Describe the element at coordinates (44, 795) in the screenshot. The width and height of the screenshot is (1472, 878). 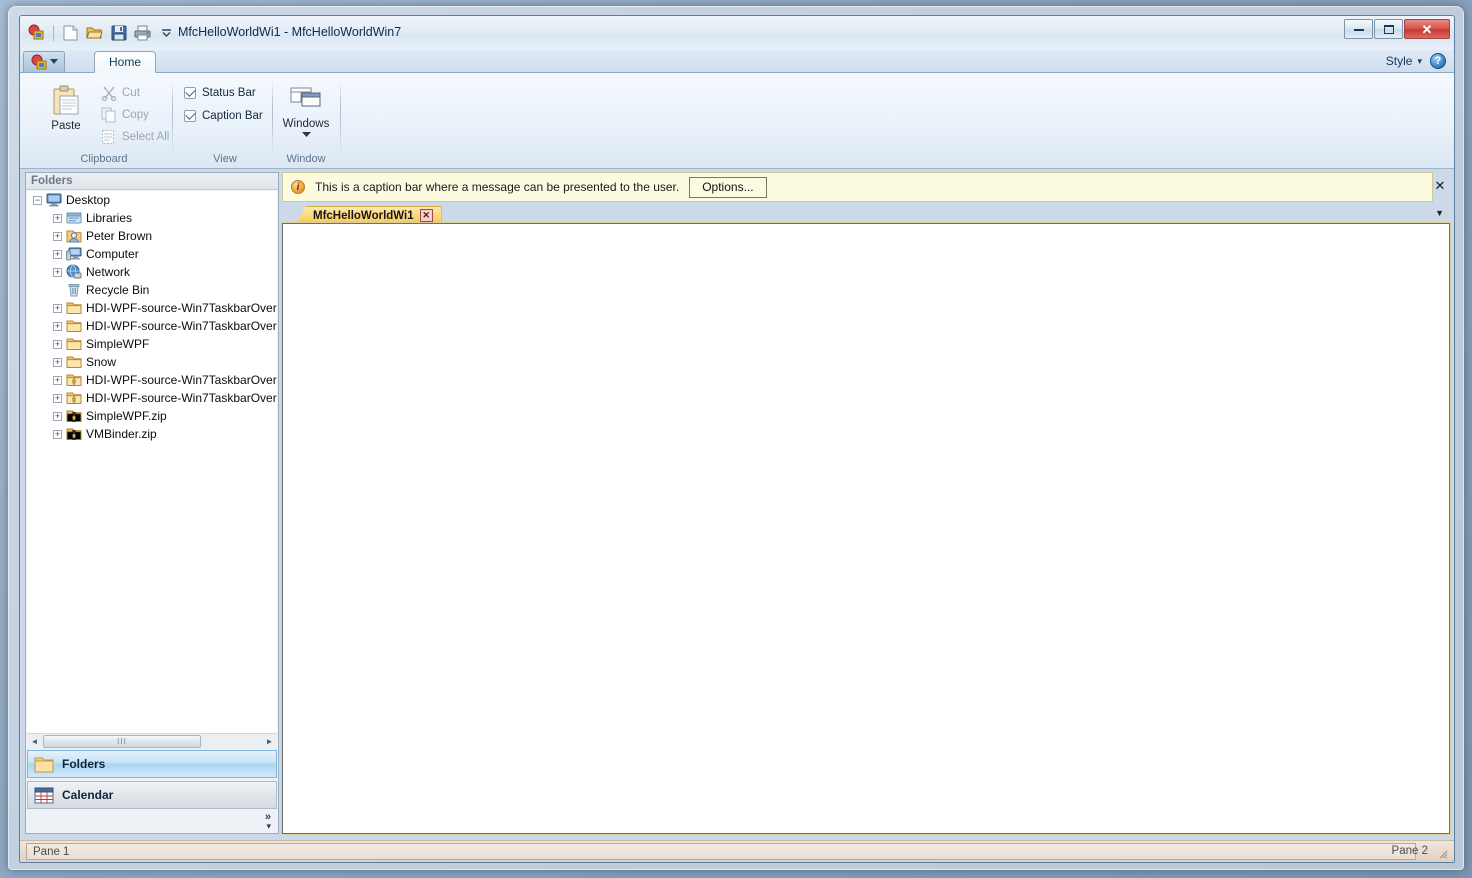
I see `calendar-icon` at that location.